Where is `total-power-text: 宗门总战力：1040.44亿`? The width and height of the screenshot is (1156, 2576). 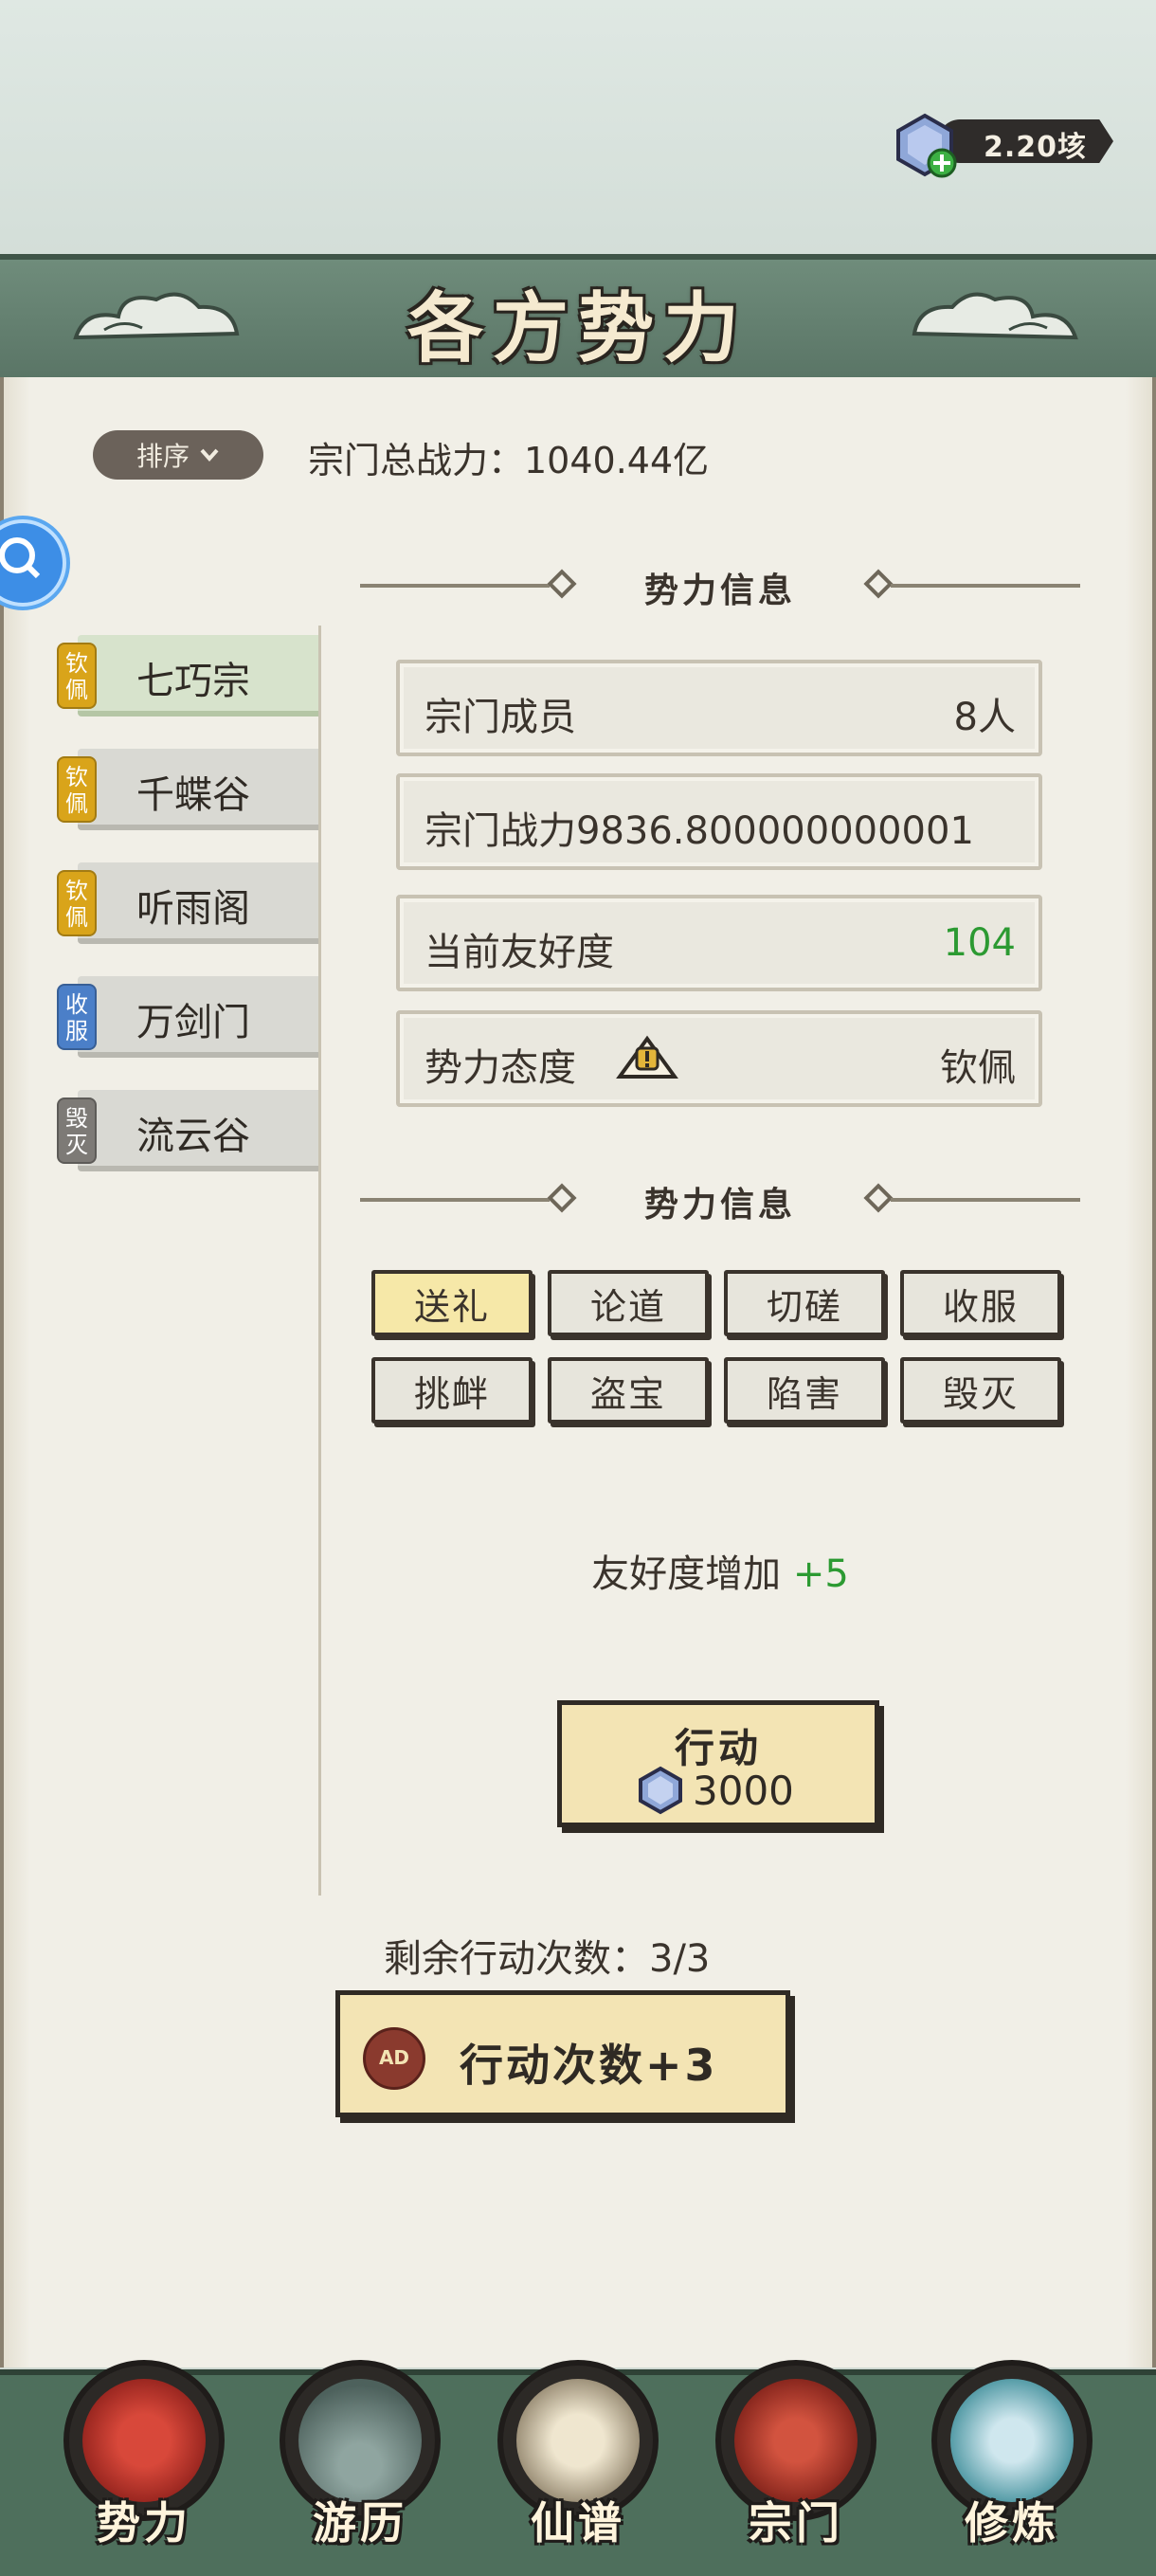
total-power-text: 宗门总战力：1040.44亿 is located at coordinates (509, 460).